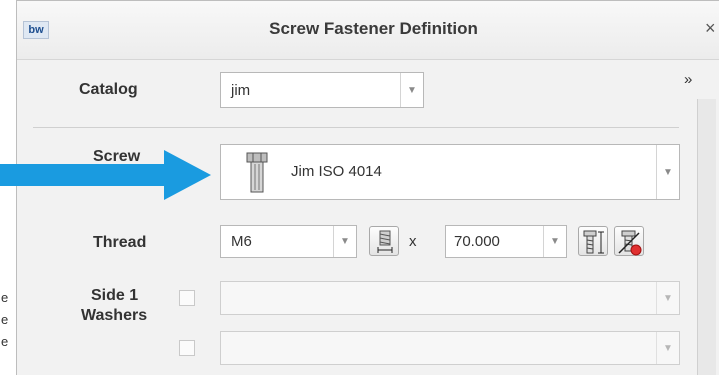  What do you see at coordinates (120, 242) in the screenshot?
I see `thread-label: Thread` at bounding box center [120, 242].